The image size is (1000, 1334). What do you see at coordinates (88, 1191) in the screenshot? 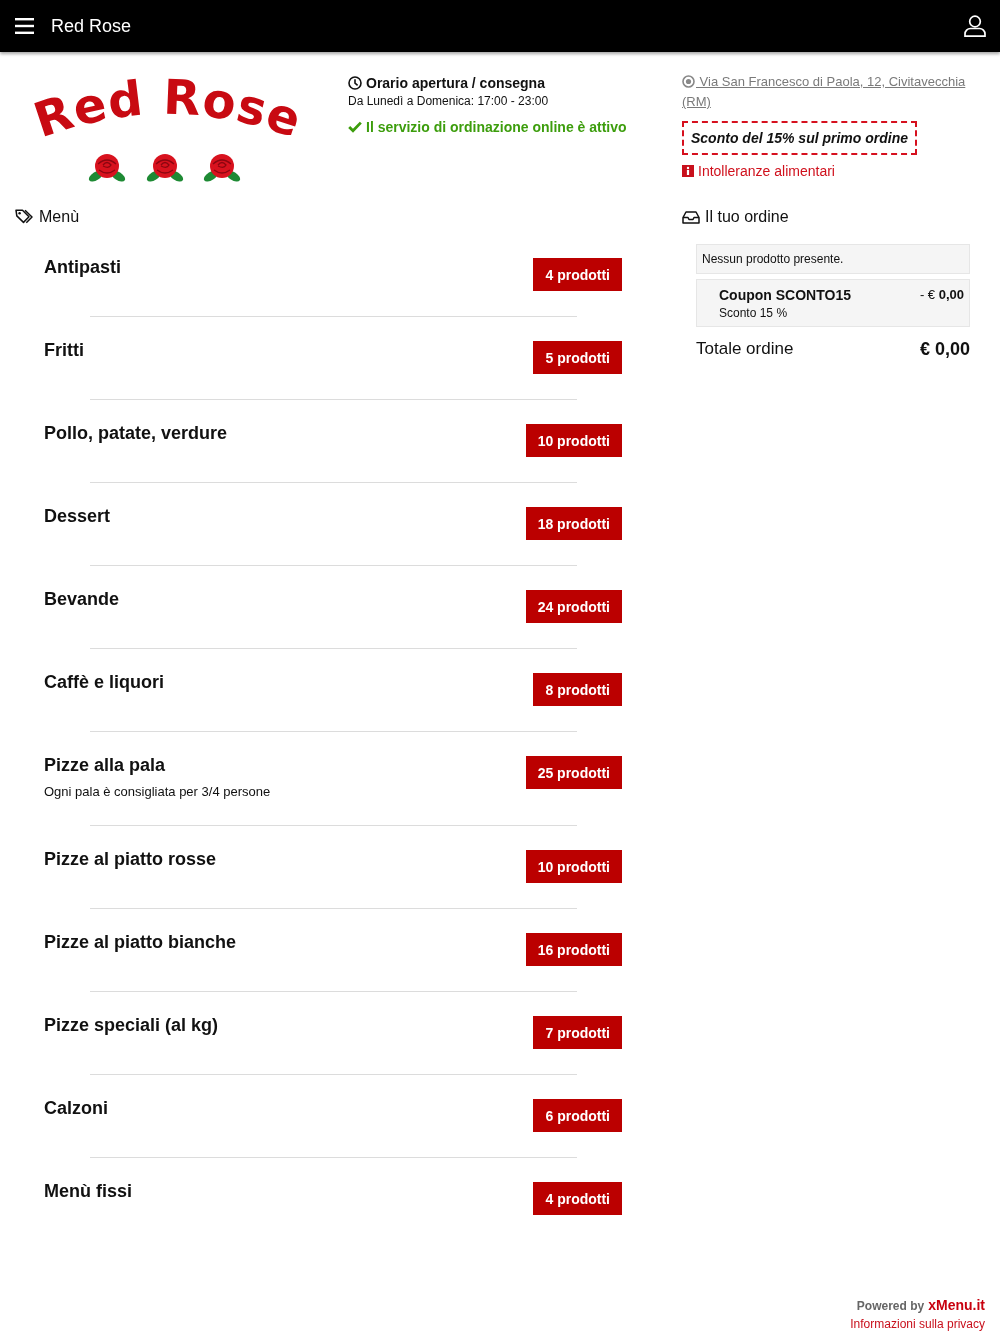
I see `category-title: Menù fissi` at bounding box center [88, 1191].